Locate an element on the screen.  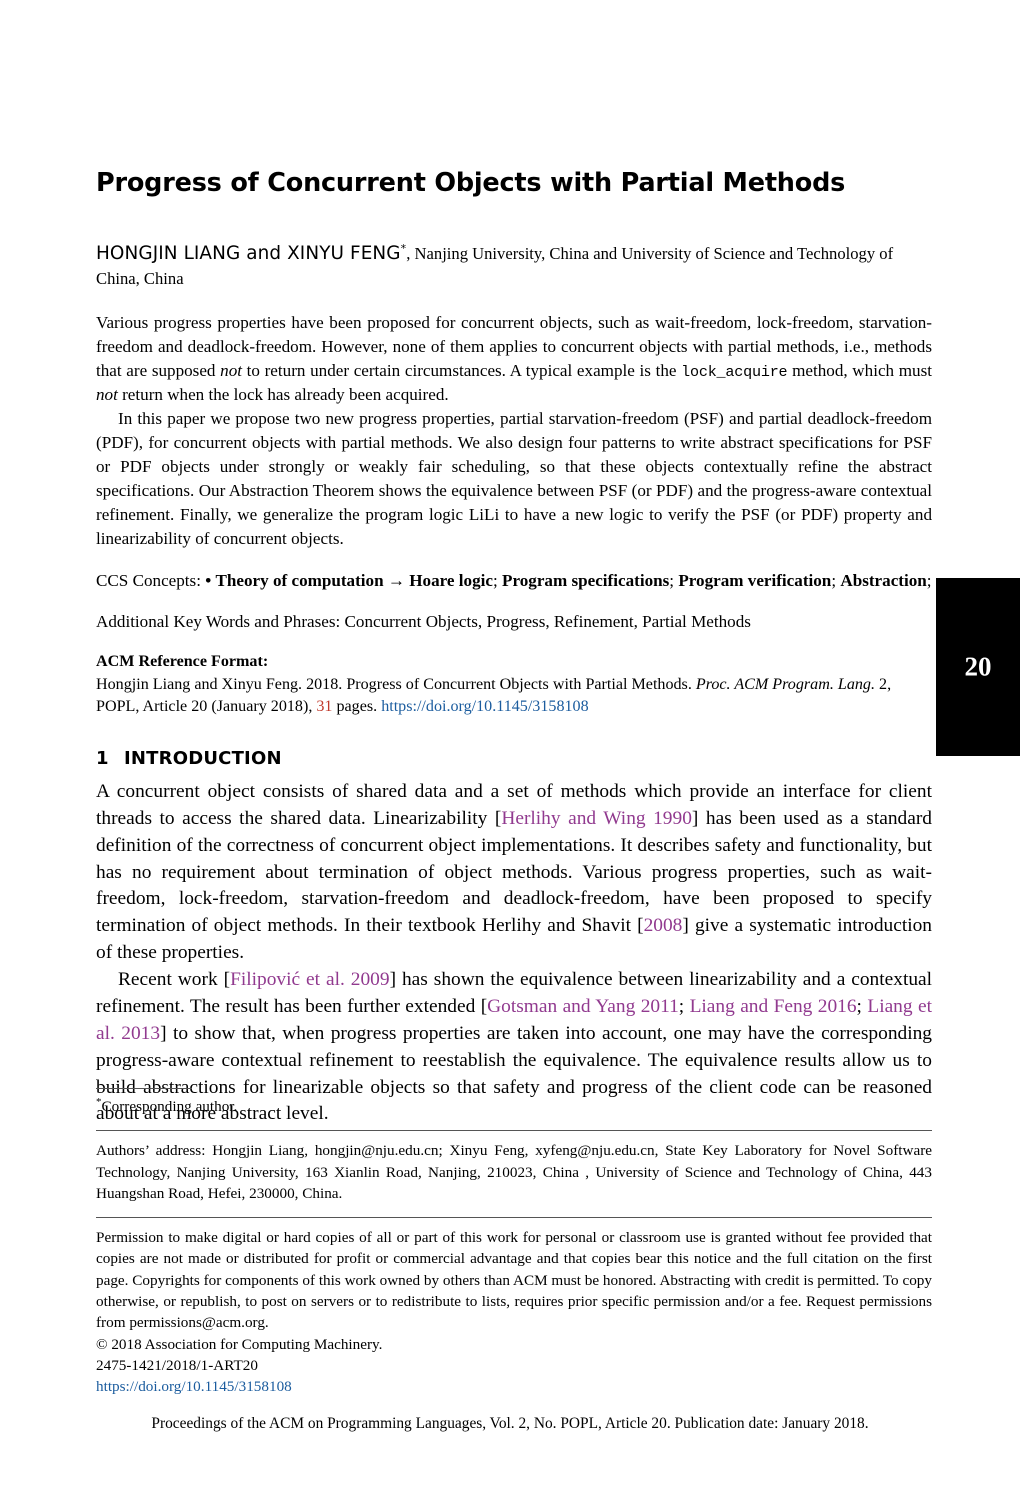
intro-p2-sep-1: ; is located at coordinates (684, 1006).